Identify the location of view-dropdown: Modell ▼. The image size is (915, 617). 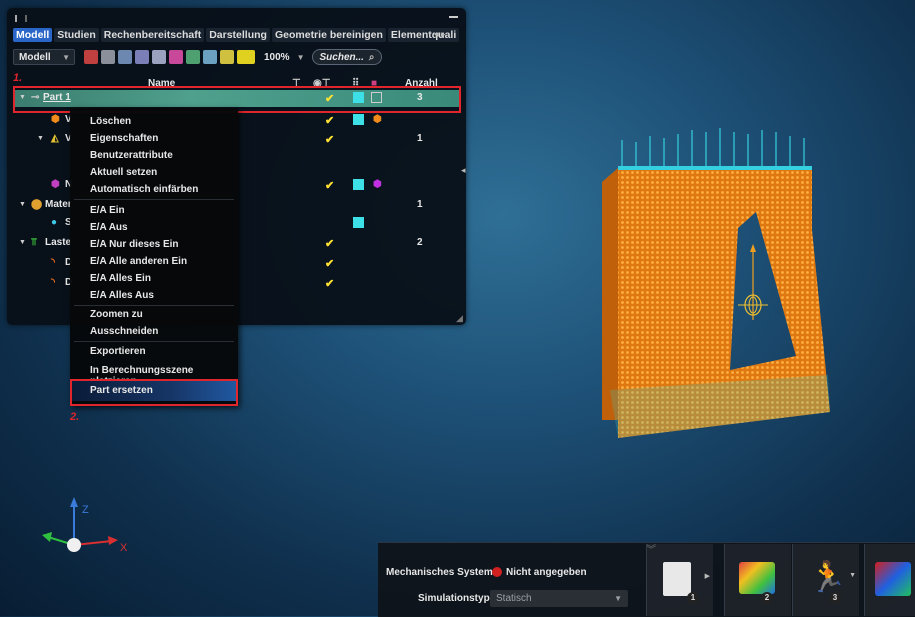
(44, 57).